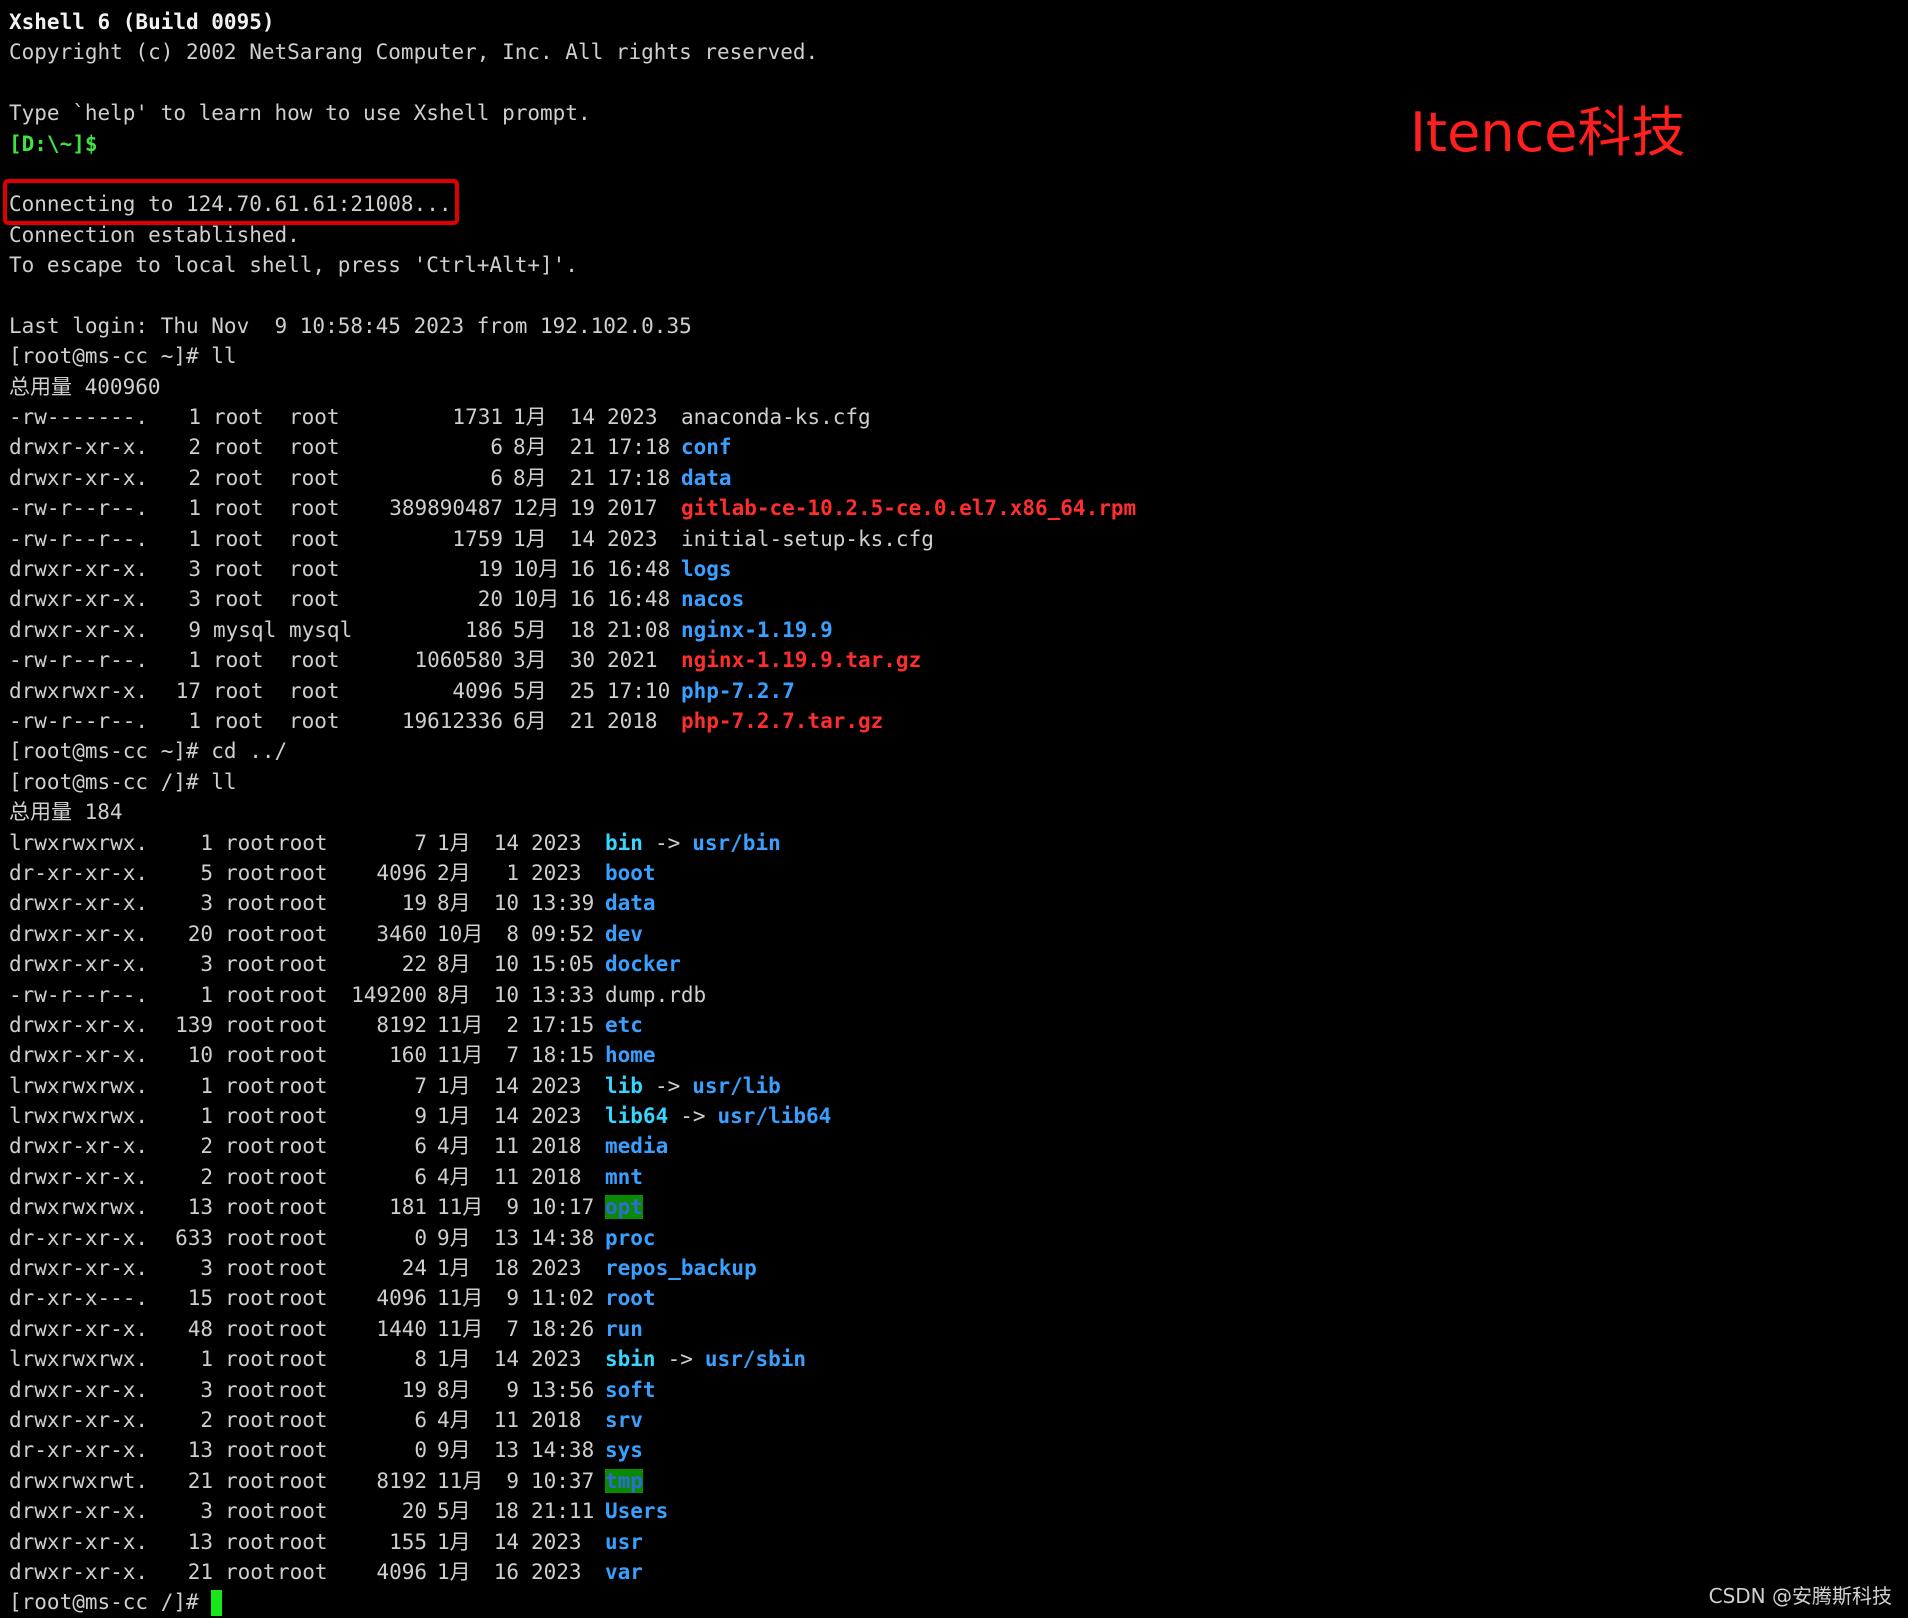 Image resolution: width=1908 pixels, height=1618 pixels. What do you see at coordinates (656, 994) in the screenshot?
I see `file-name: dump.rdb` at bounding box center [656, 994].